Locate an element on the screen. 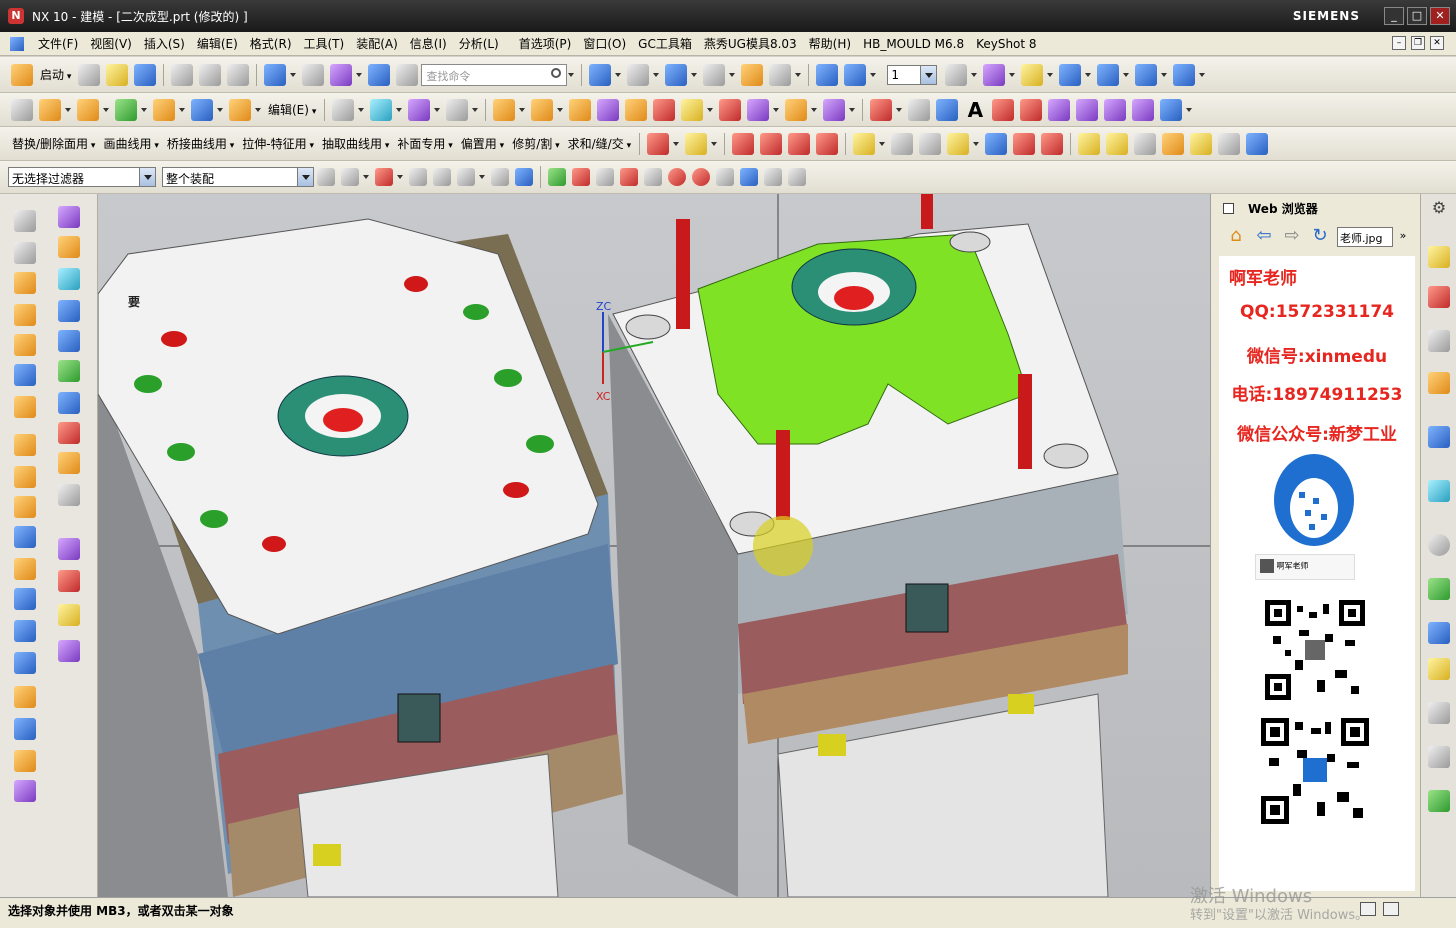 The width and height of the screenshot is (1456, 928). select-follow-icon is located at coordinates (418, 177).